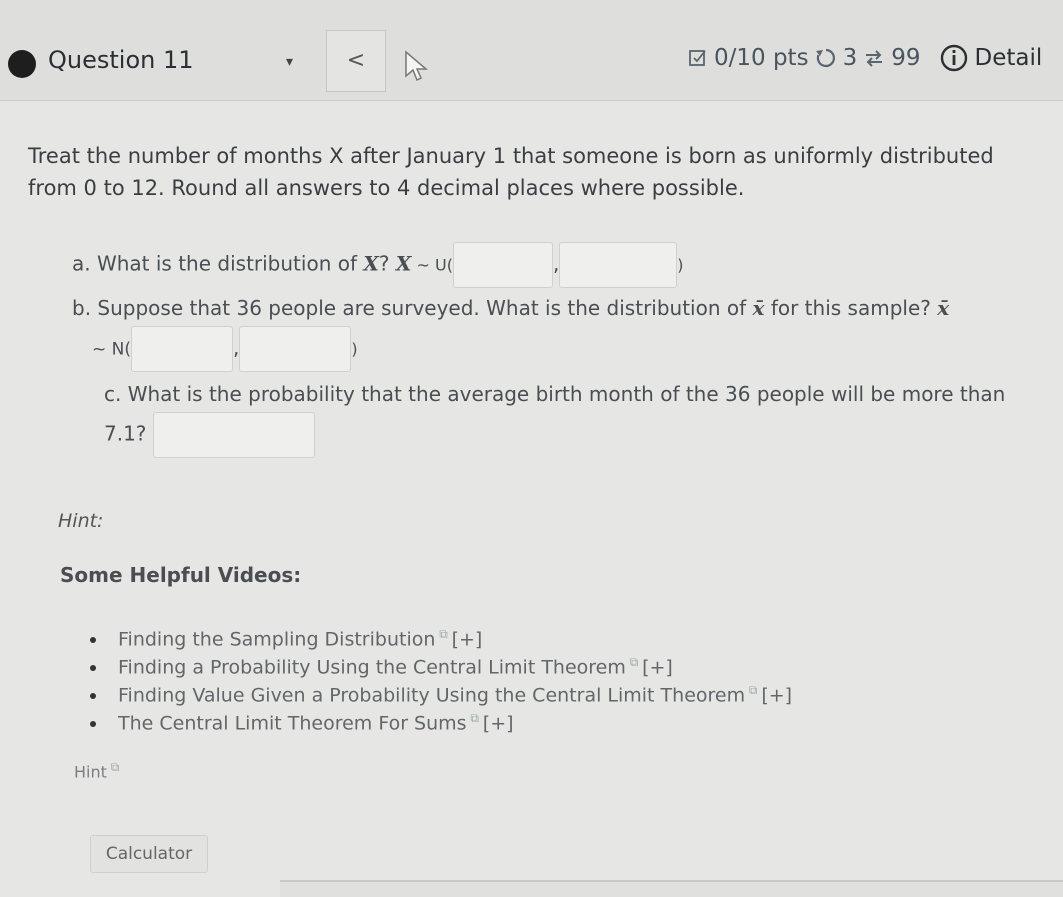 This screenshot has height=897, width=1063. What do you see at coordinates (81, 521) in the screenshot?
I see `hint-label: Hint:` at bounding box center [81, 521].